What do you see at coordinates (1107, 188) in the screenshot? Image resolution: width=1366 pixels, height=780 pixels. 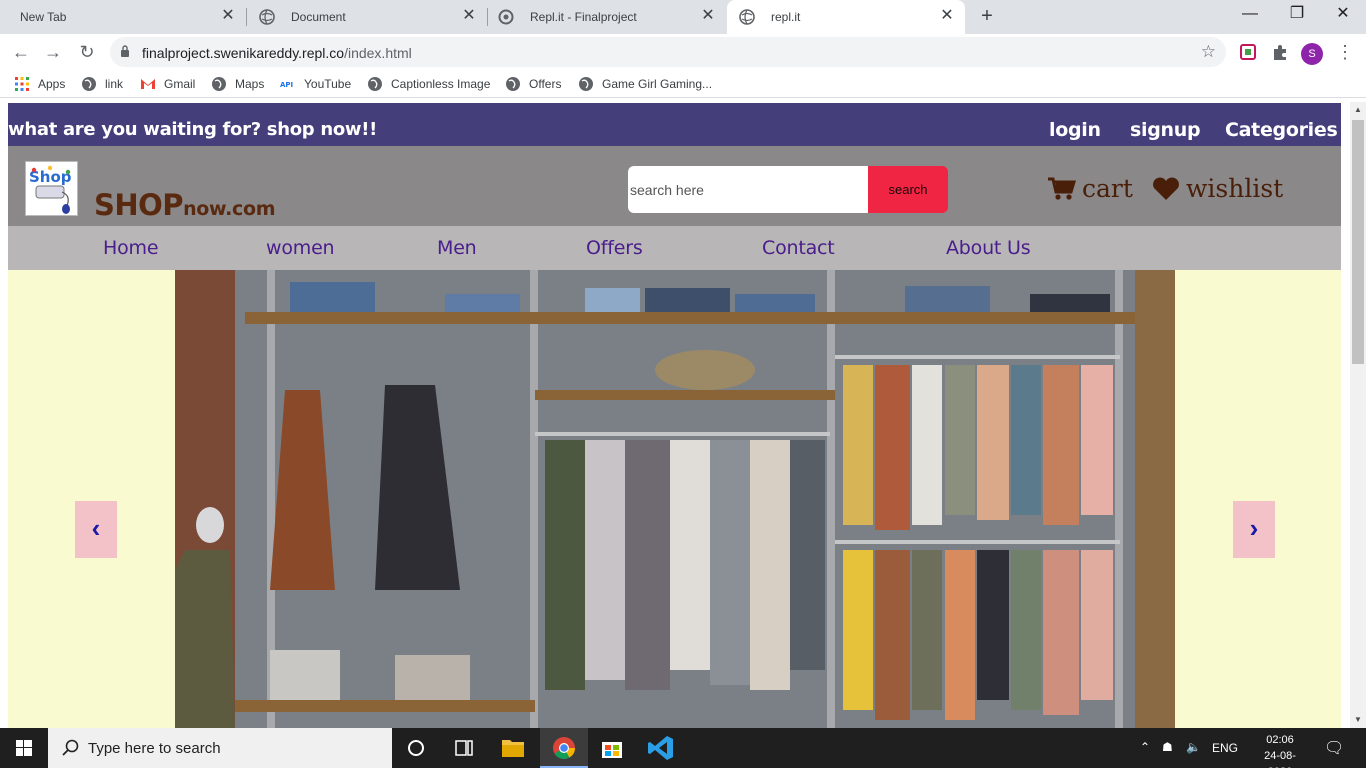 I see `cart-label: cart` at bounding box center [1107, 188].